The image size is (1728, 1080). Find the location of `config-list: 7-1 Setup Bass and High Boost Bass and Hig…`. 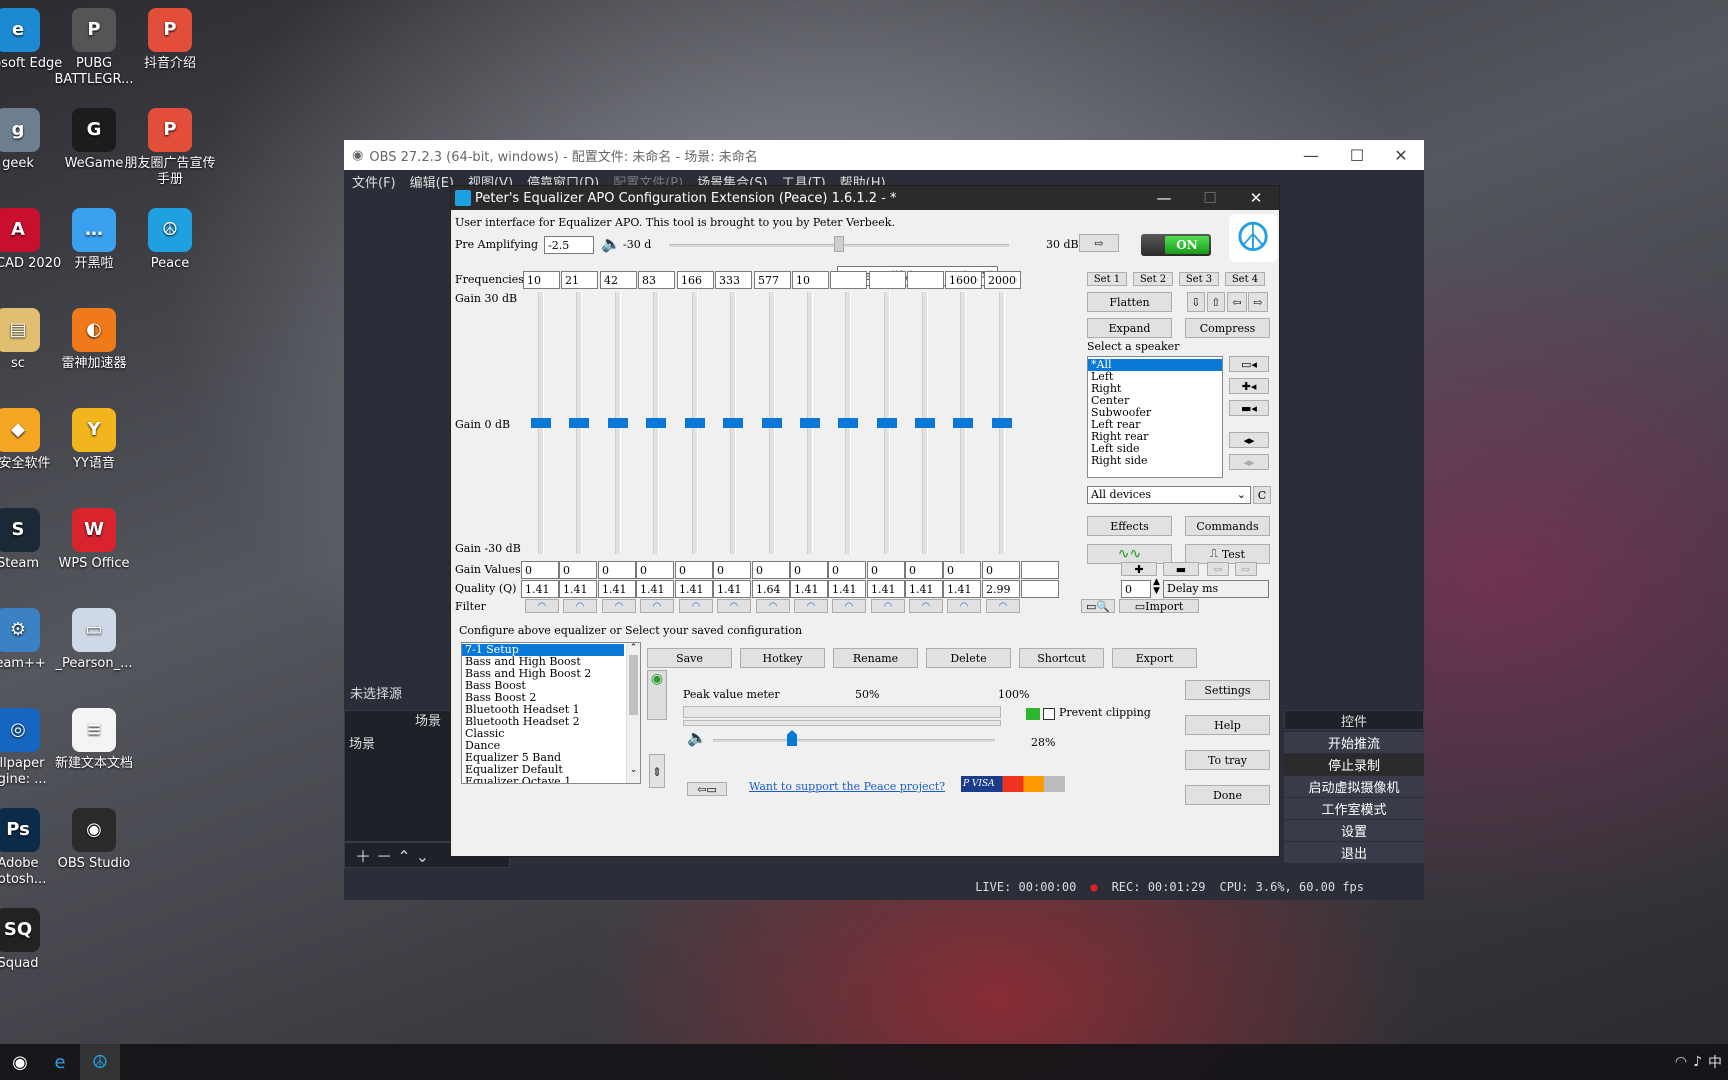

config-list: 7-1 Setup Bass and High Boost Bass and Hig… is located at coordinates (551, 713).